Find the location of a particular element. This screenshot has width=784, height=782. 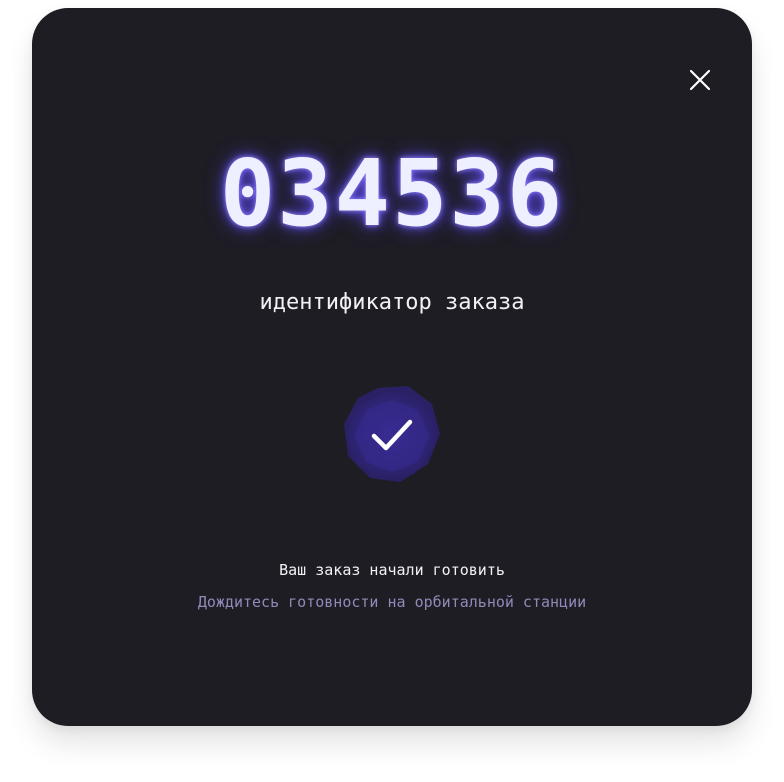

success-badge is located at coordinates (392, 434).